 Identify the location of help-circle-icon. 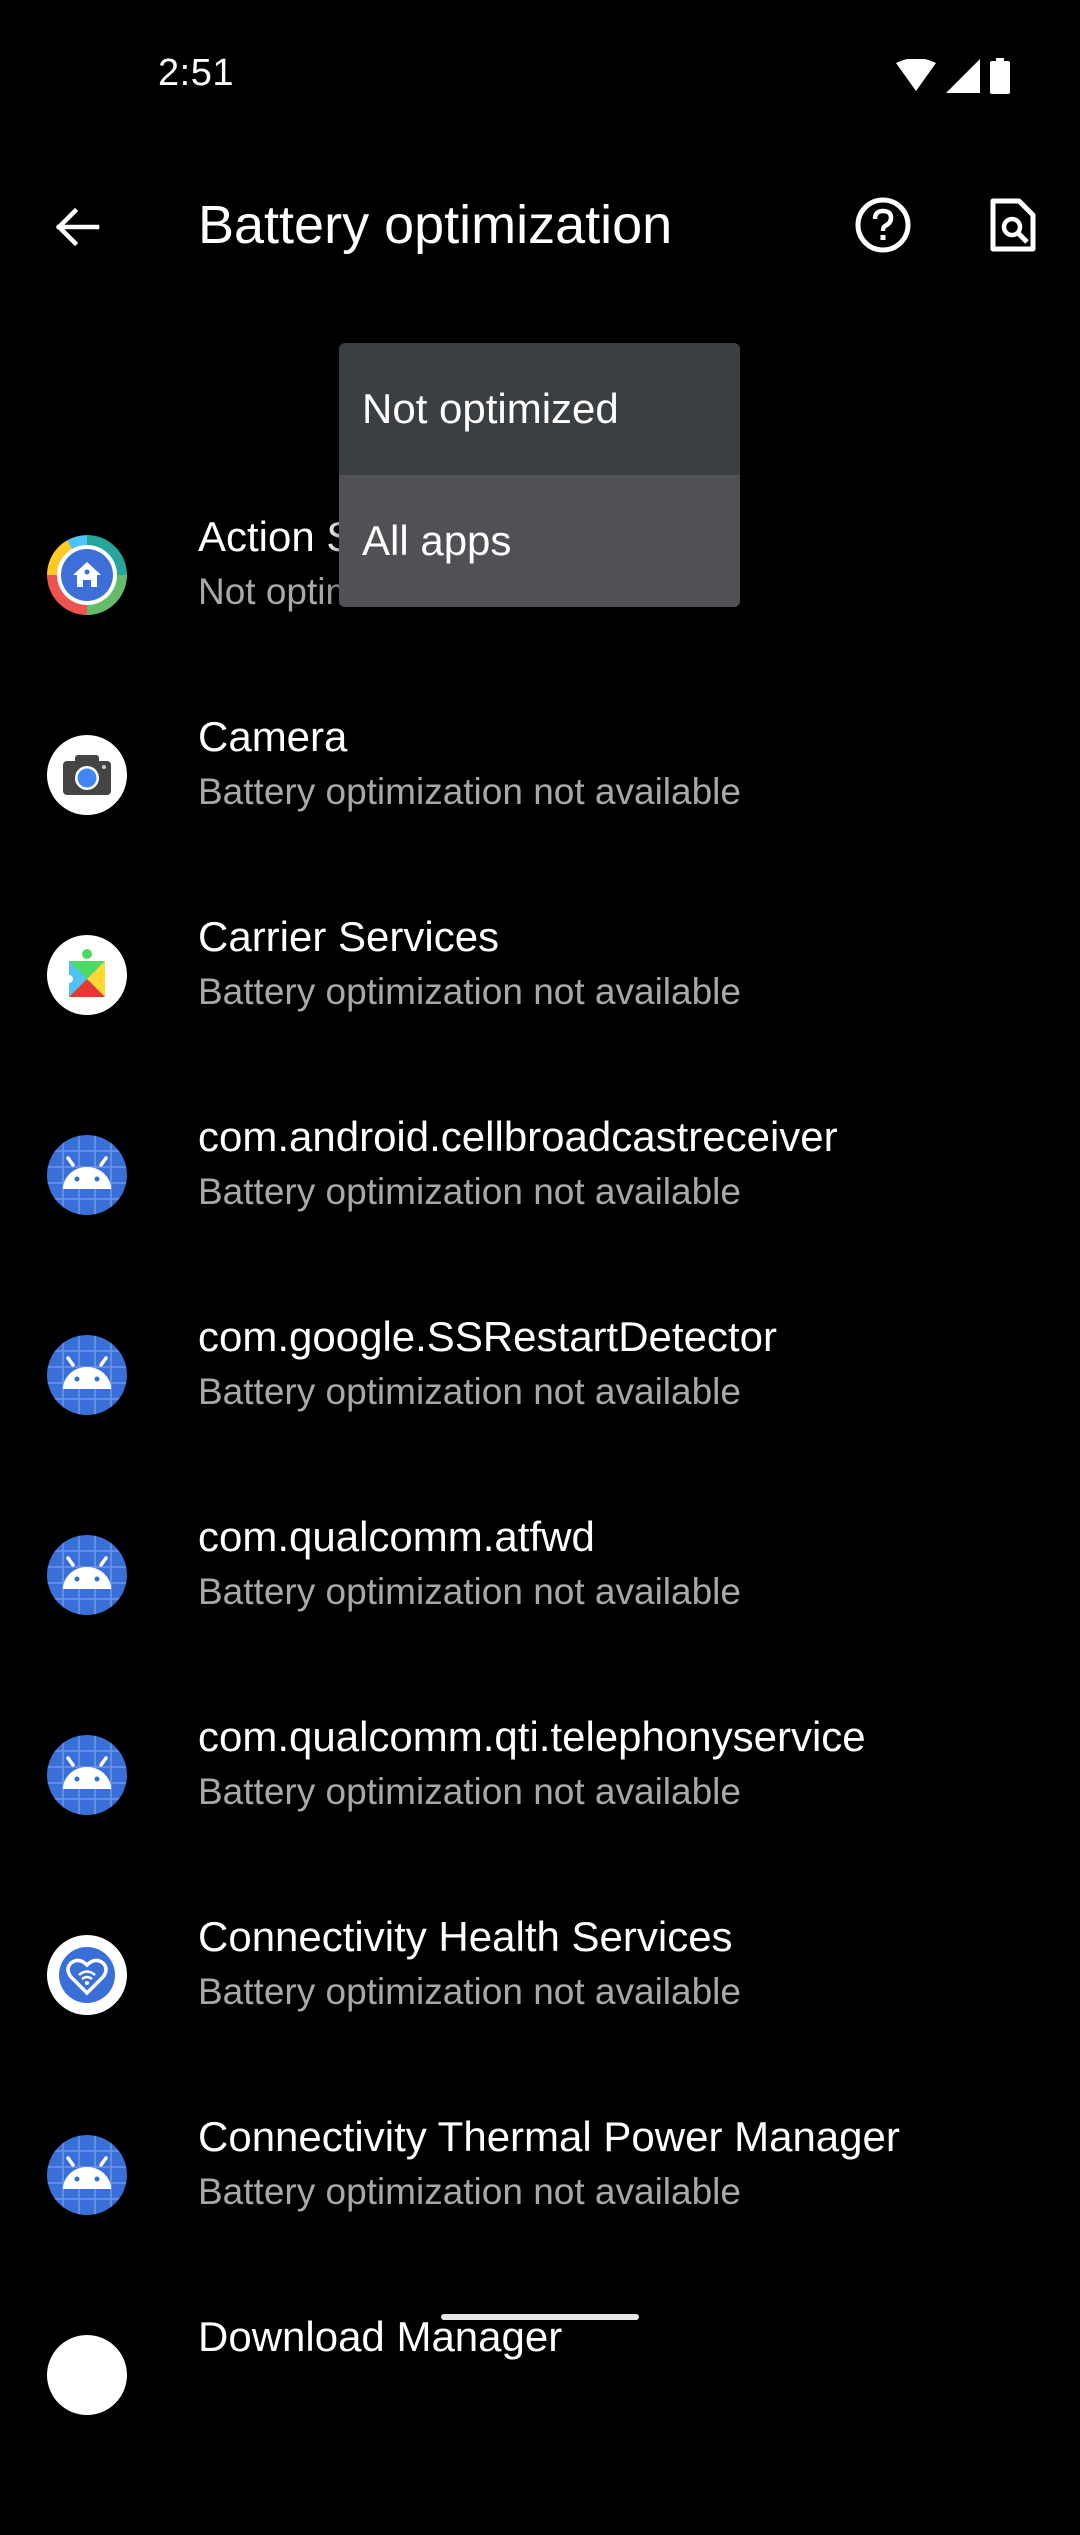
(883, 225).